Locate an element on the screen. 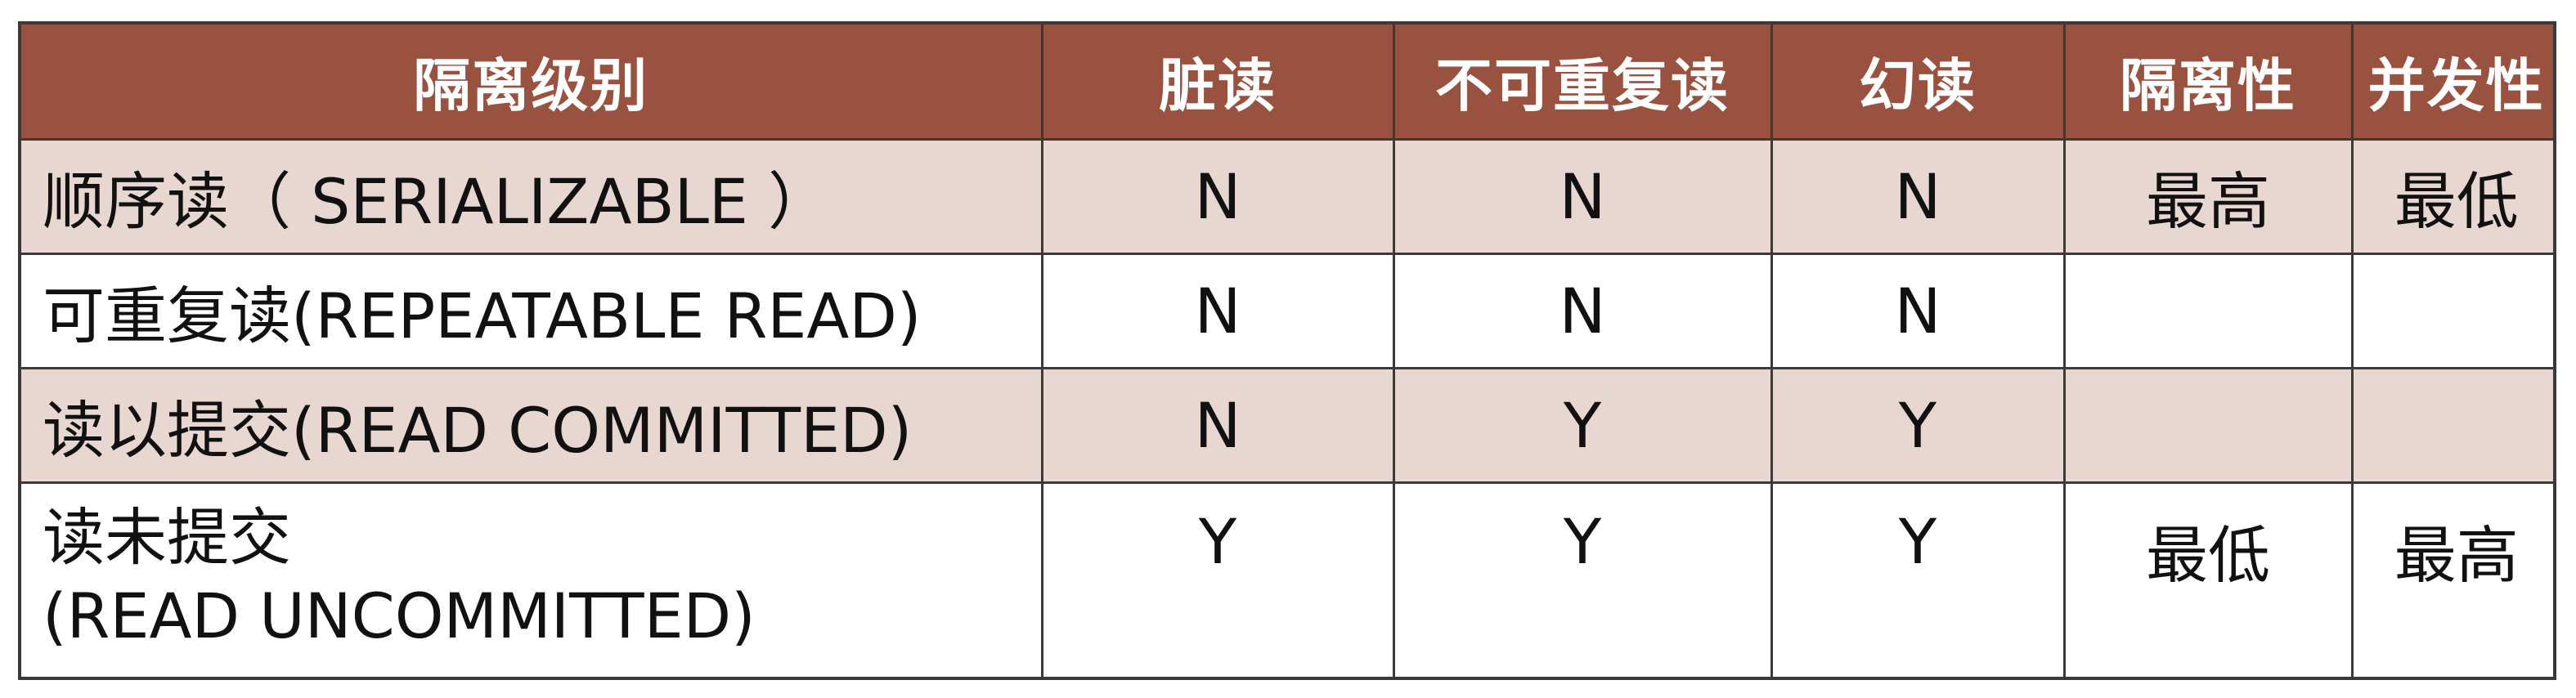 The height and width of the screenshot is (698, 2576). header-phantom-read: 幻读 is located at coordinates (1918, 83).